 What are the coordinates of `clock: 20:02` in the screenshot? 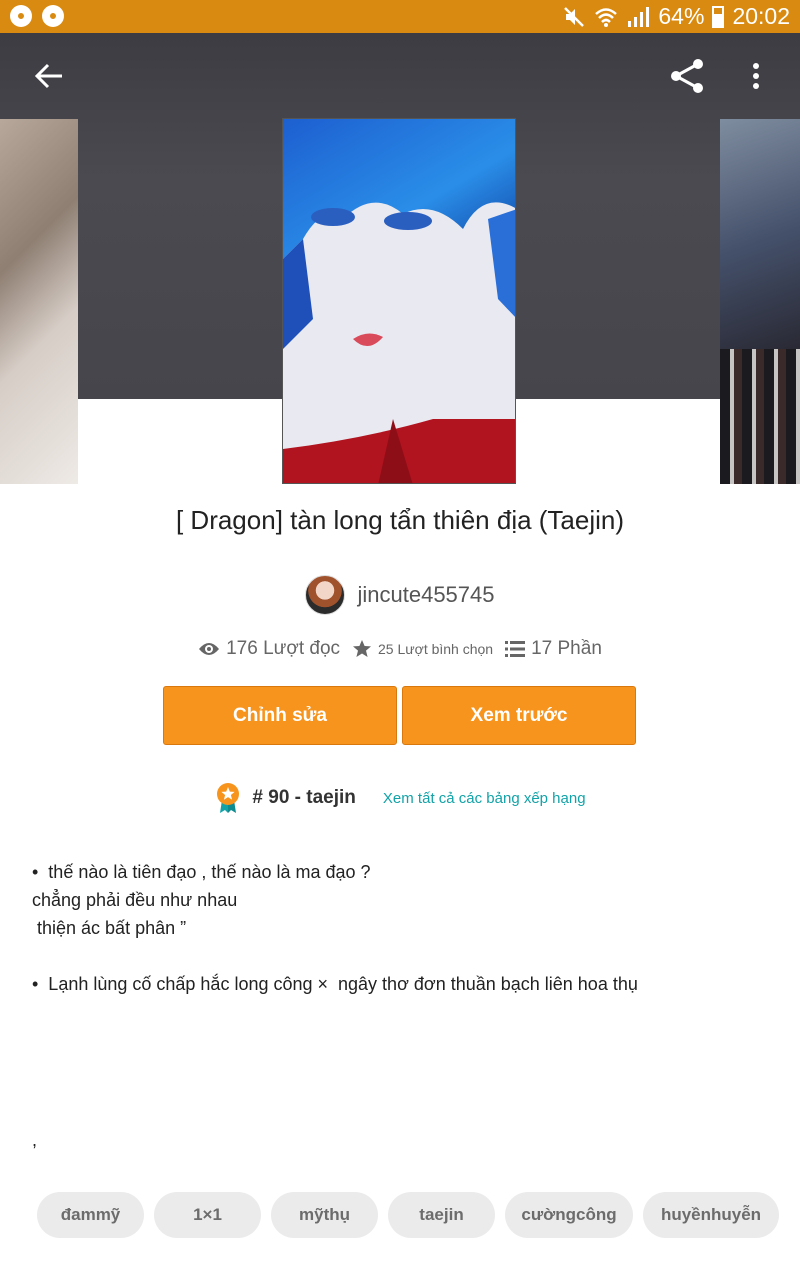 It's located at (761, 16).